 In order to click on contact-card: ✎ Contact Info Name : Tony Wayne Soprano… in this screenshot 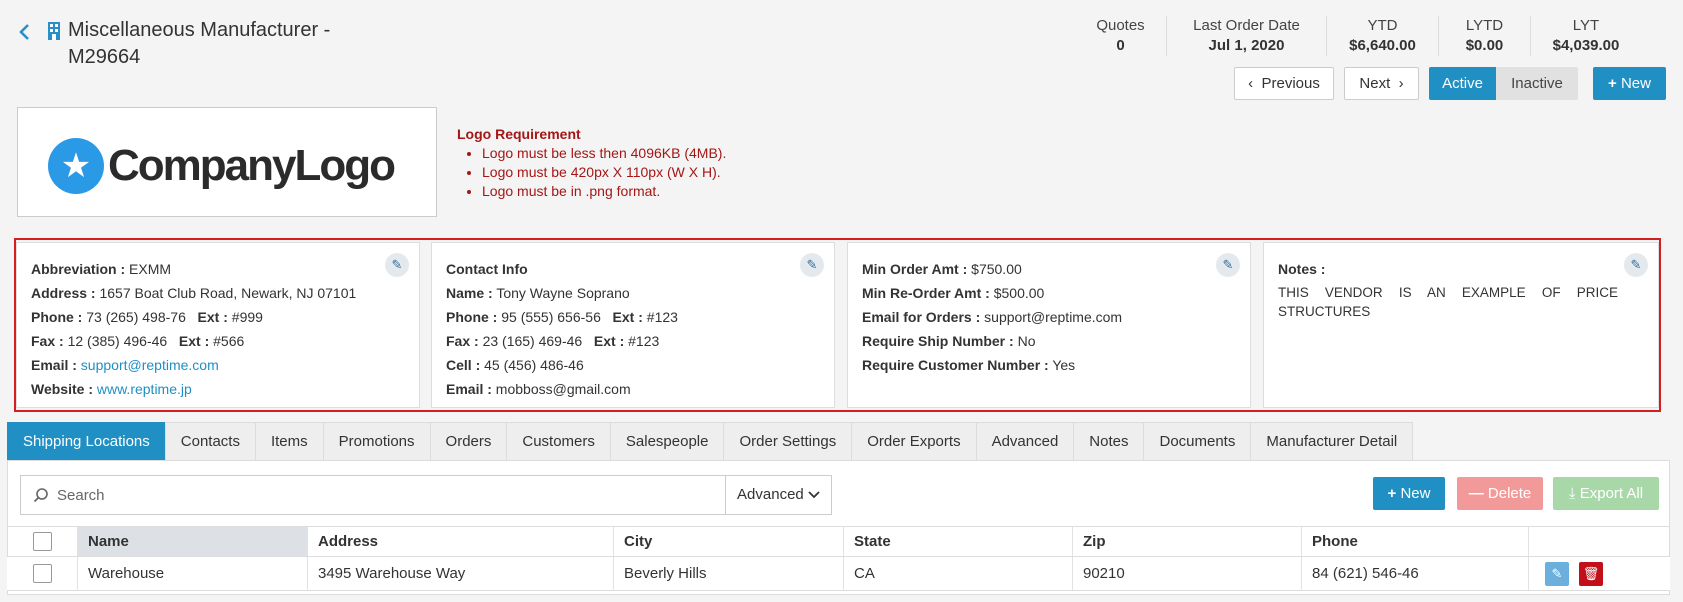, I will do `click(633, 325)`.